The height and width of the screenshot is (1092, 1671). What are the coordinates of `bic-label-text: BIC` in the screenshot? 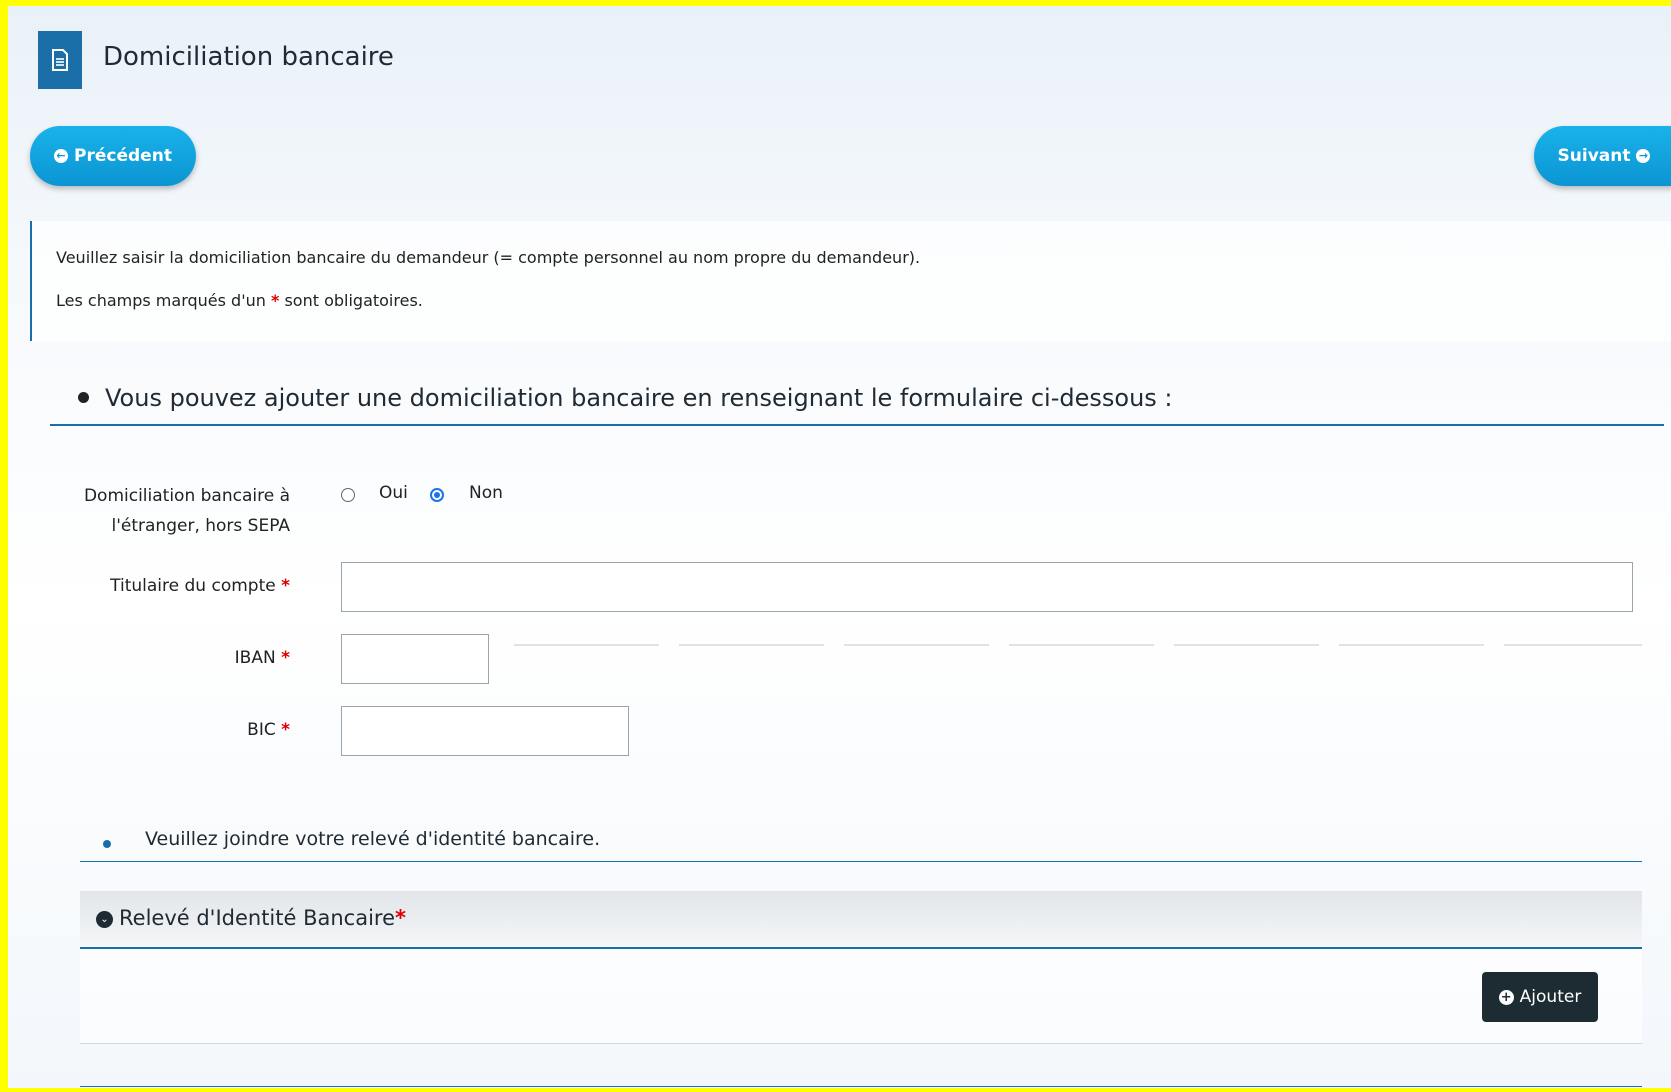 It's located at (261, 730).